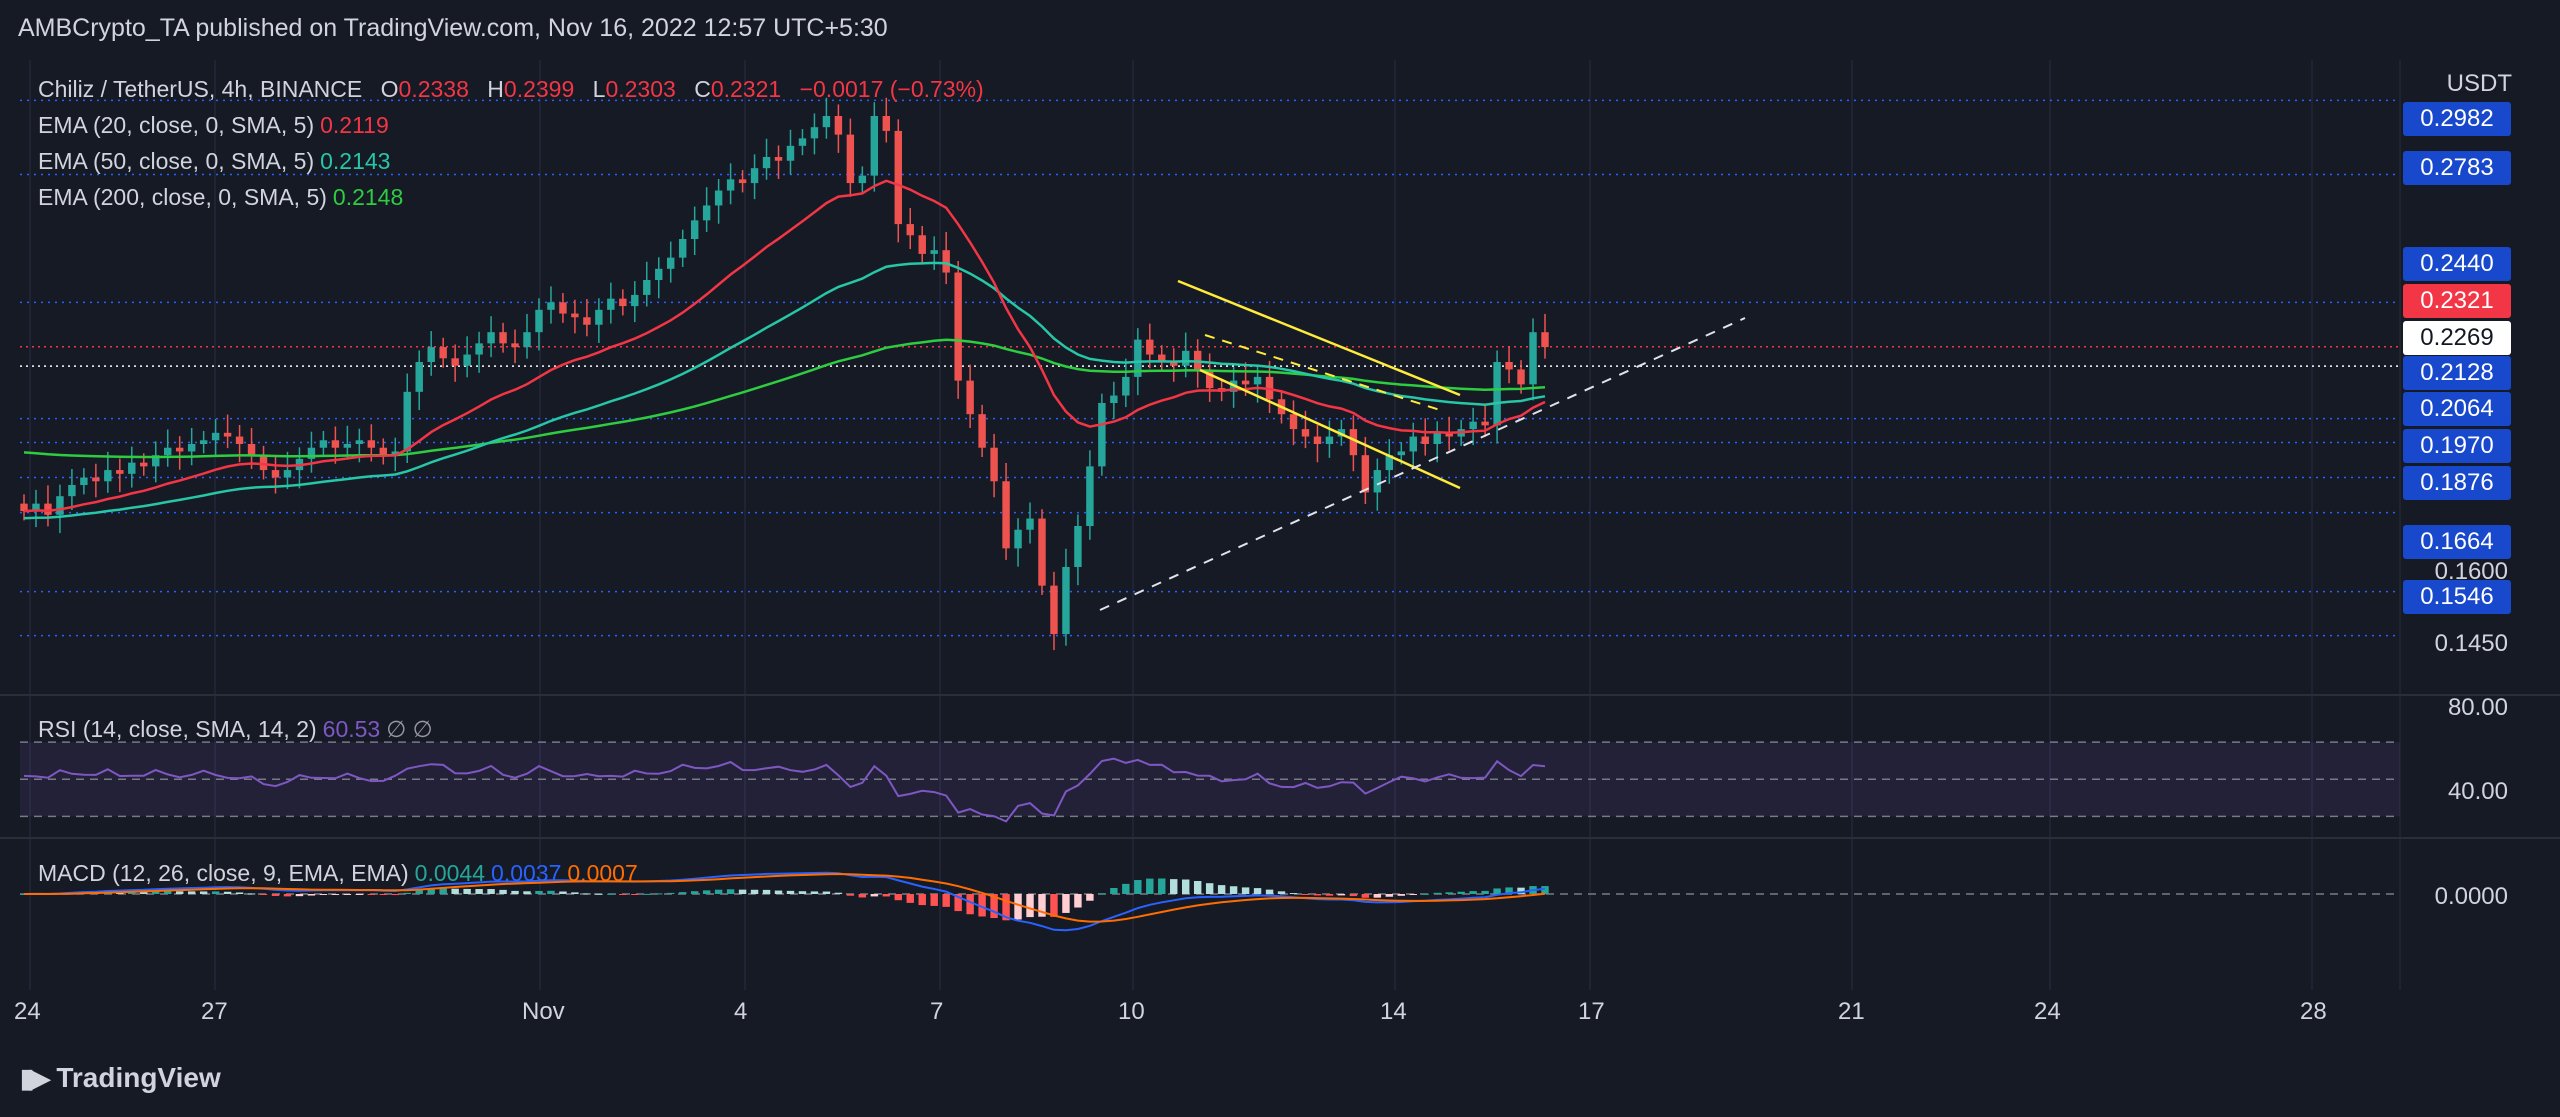 This screenshot has width=2560, height=1117. Describe the element at coordinates (1591, 1011) in the screenshot. I see `time-label: 17` at that location.